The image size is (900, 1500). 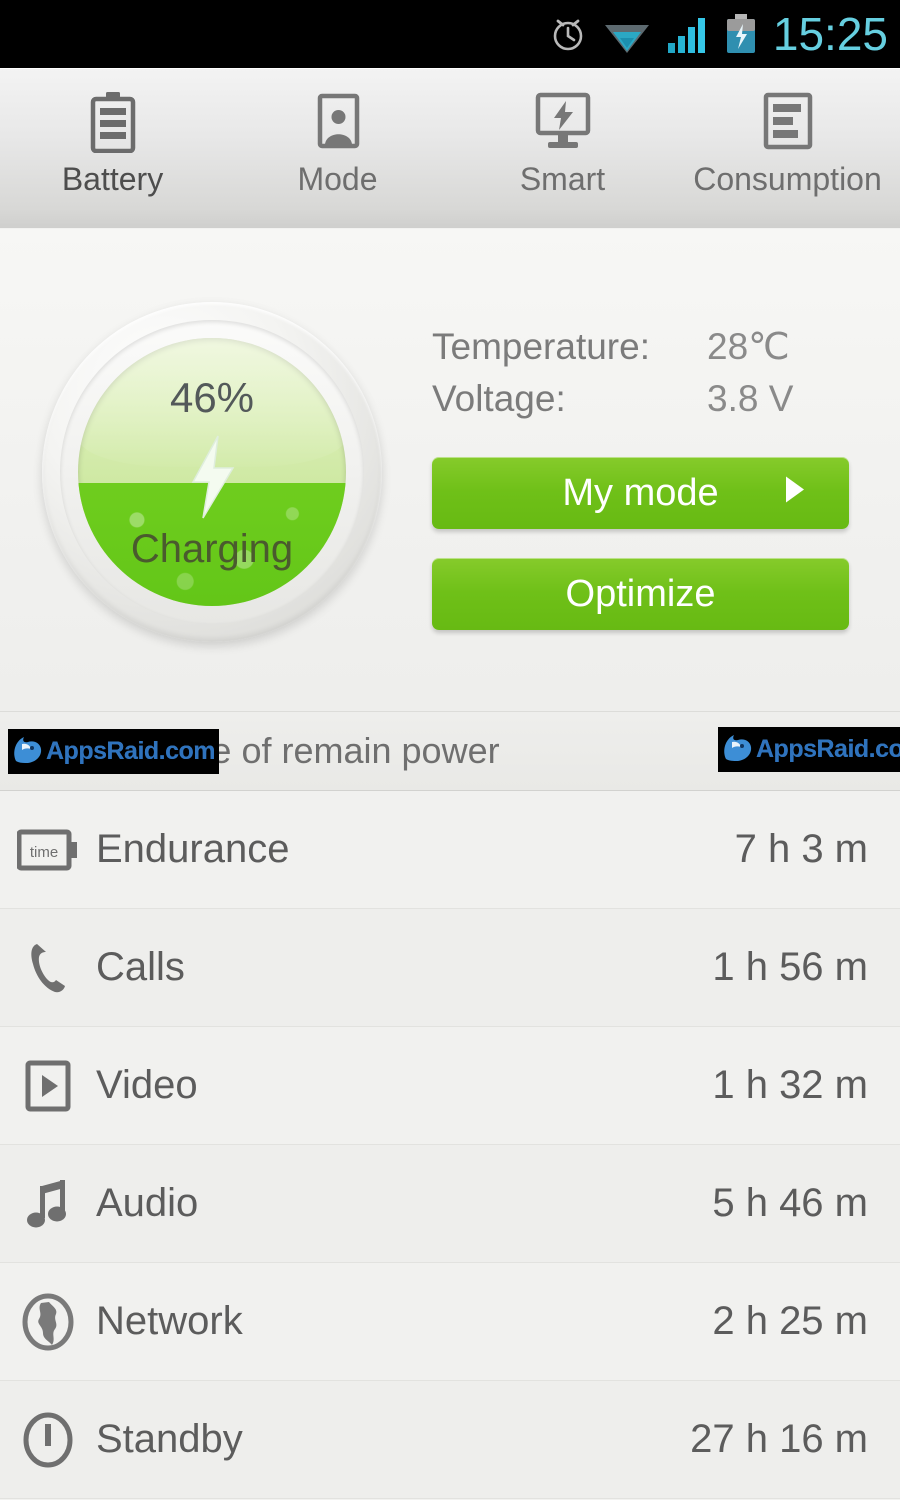 I want to click on section-header: Available time of remain power, so click(x=450, y=751).